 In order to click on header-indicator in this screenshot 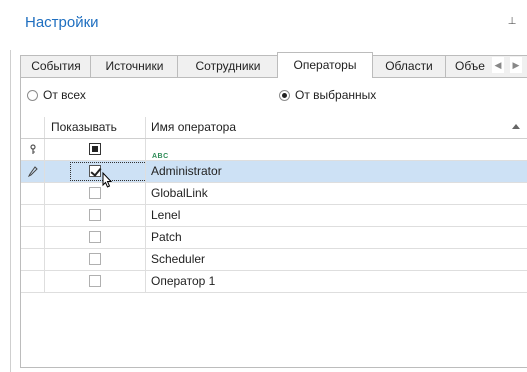, I will do `click(33, 127)`.